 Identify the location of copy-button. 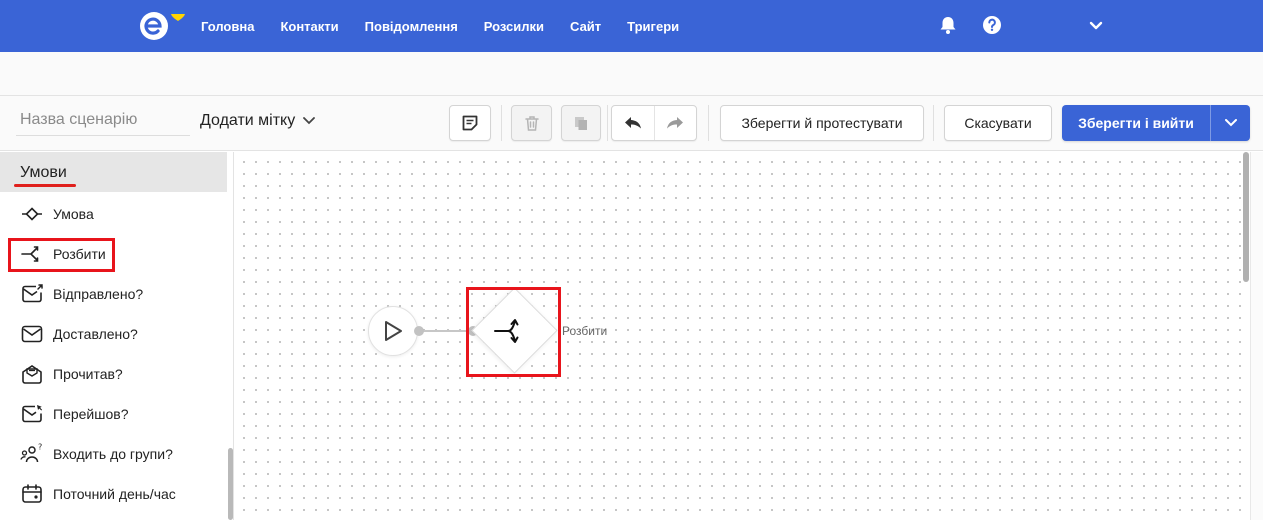
(581, 123).